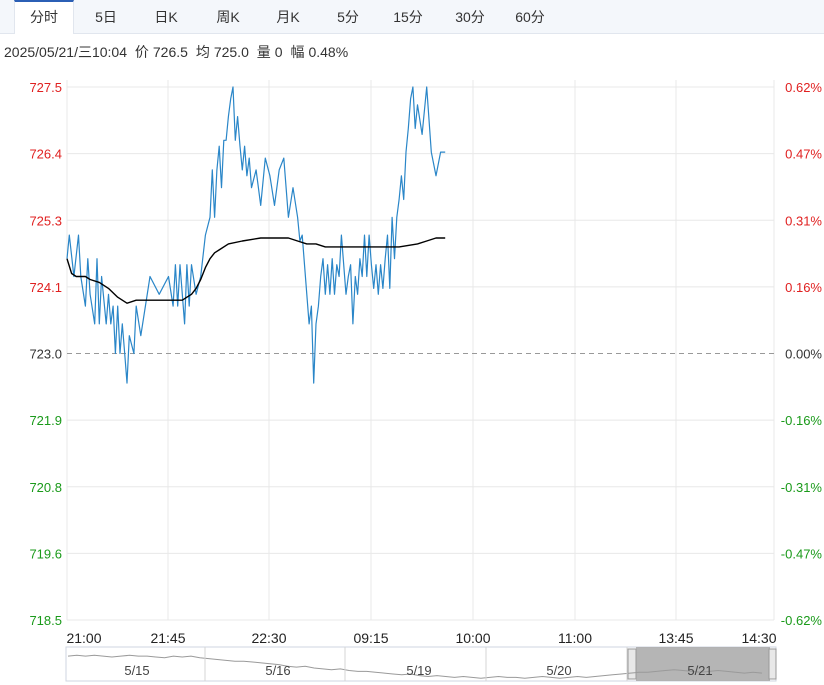 The image size is (824, 685). Describe the element at coordinates (45, 487) in the screenshot. I see `y-tick-left-6: 720.8` at that location.